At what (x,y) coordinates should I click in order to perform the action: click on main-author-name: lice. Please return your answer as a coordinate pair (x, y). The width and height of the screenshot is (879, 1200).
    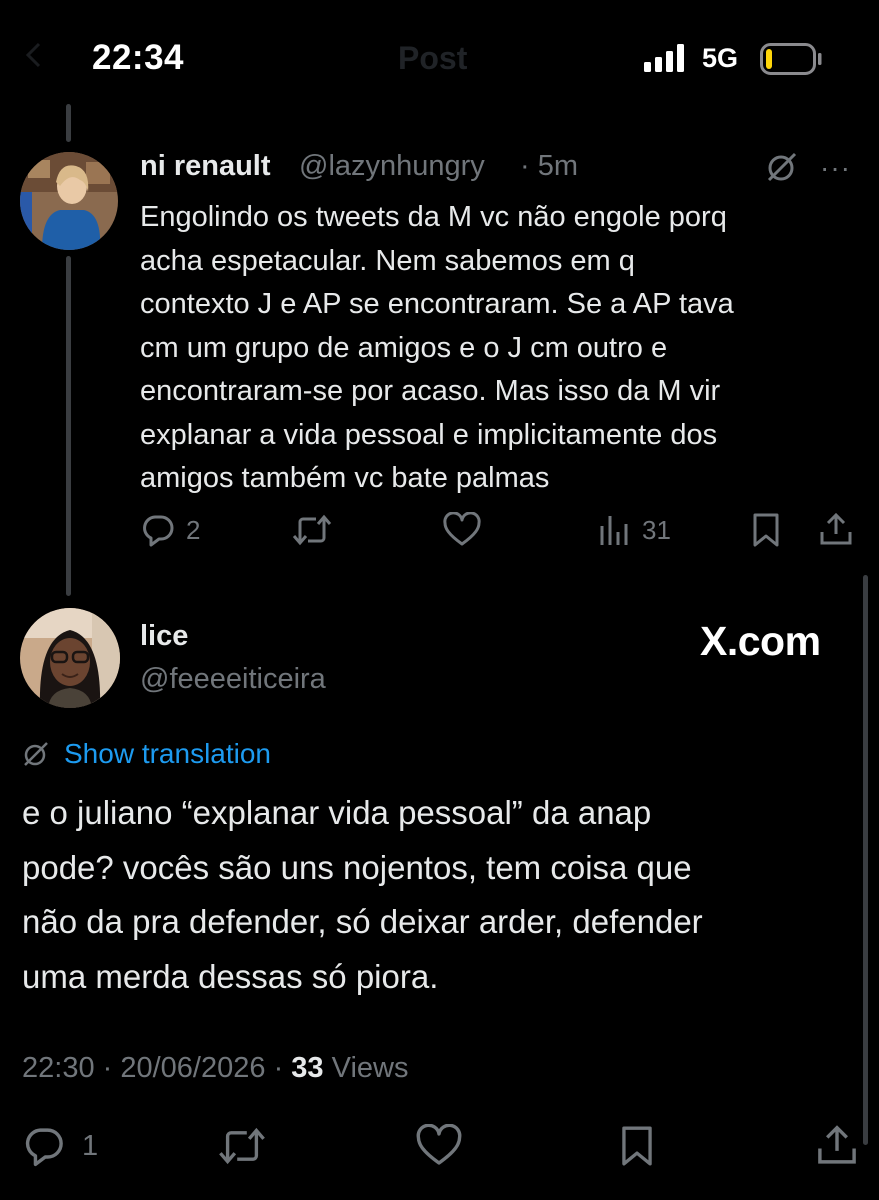
    Looking at the image, I should click on (164, 636).